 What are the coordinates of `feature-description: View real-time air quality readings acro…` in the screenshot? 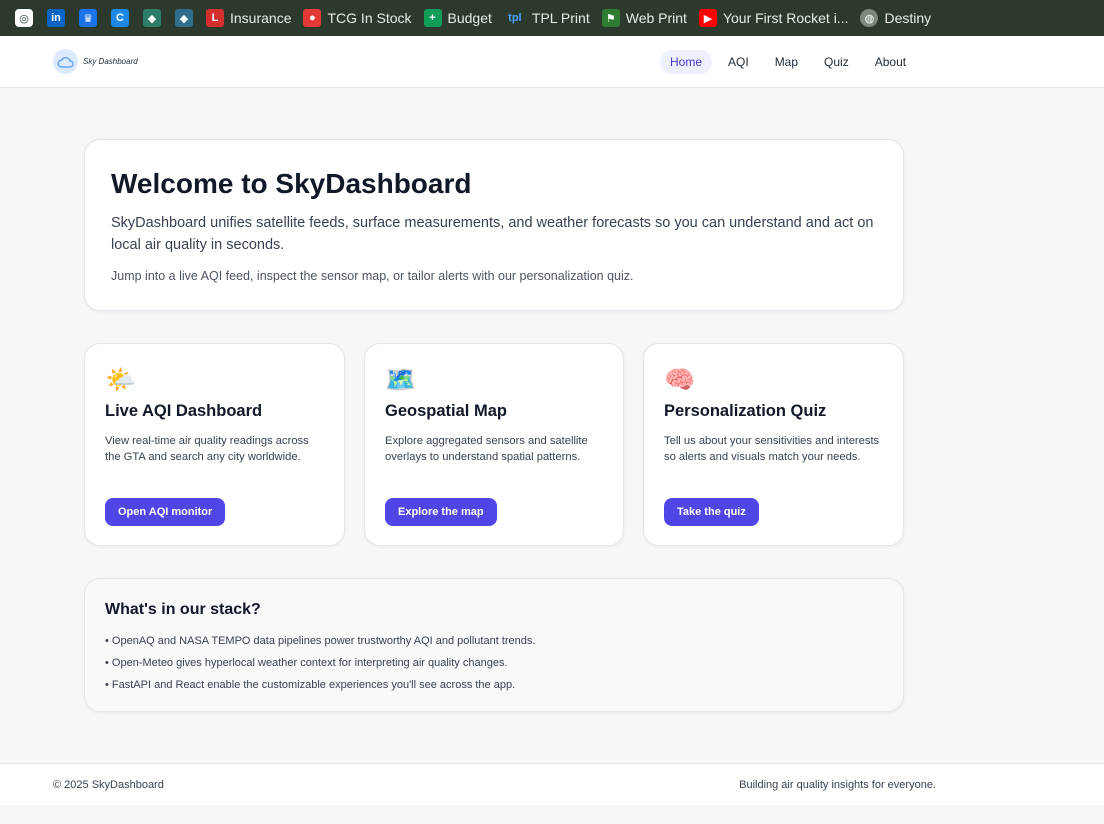 It's located at (207, 449).